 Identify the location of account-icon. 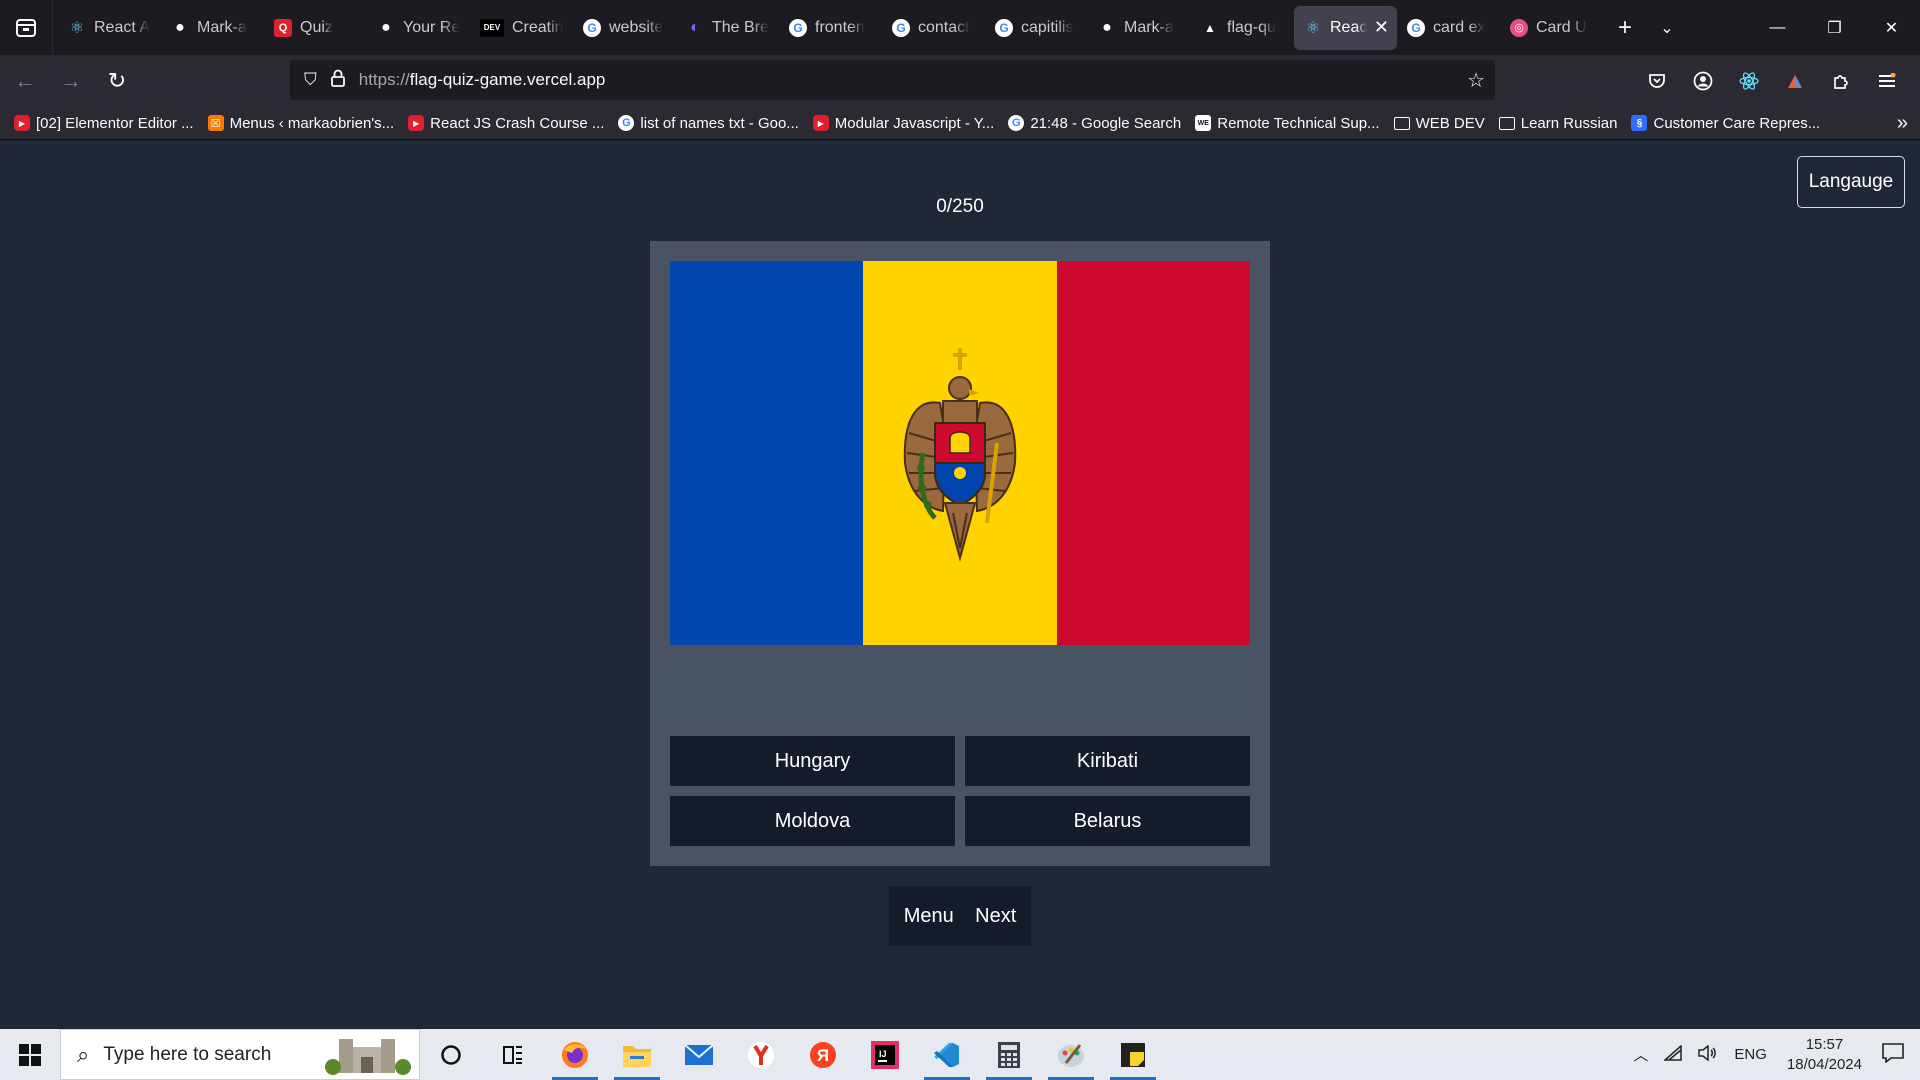
(1703, 81).